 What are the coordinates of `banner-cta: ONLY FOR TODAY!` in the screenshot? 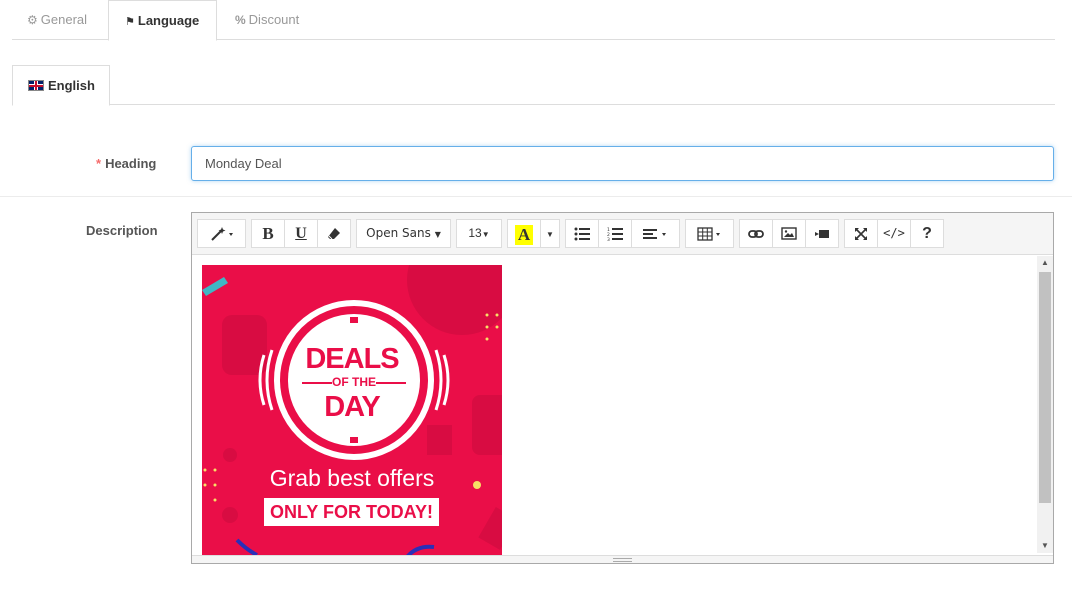 It's located at (351, 512).